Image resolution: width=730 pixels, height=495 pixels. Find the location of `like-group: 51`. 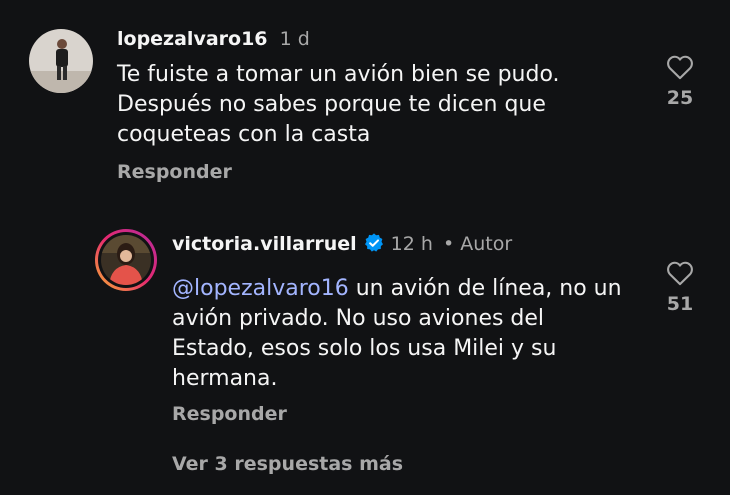

like-group: 51 is located at coordinates (680, 287).